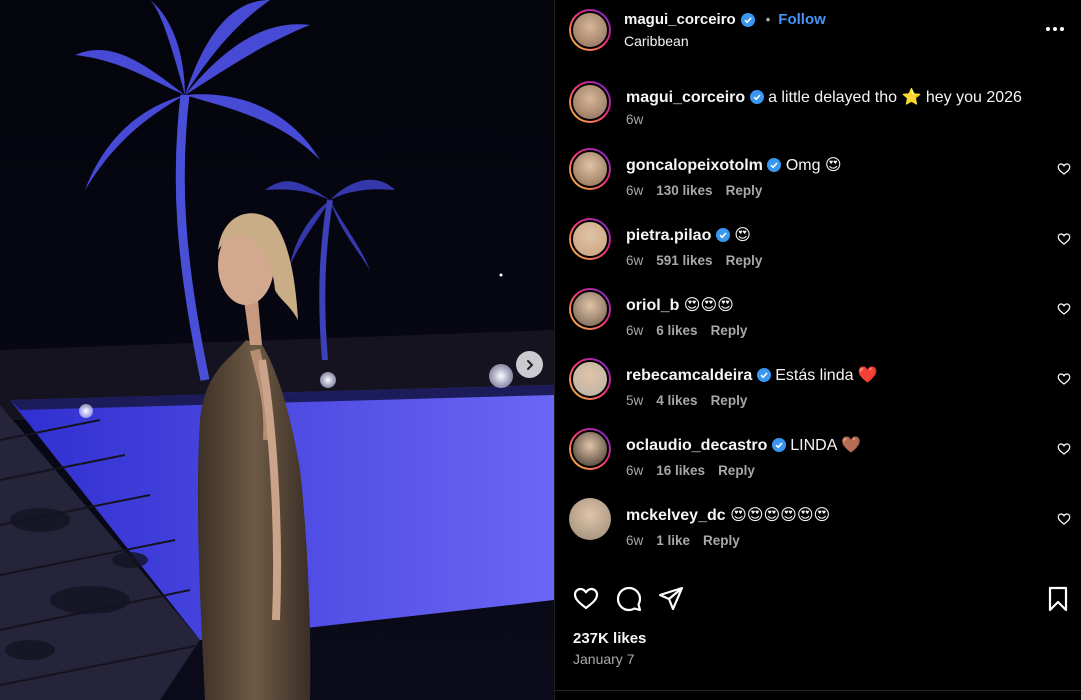 This screenshot has width=1081, height=700. What do you see at coordinates (818, 600) in the screenshot?
I see `action-bar` at bounding box center [818, 600].